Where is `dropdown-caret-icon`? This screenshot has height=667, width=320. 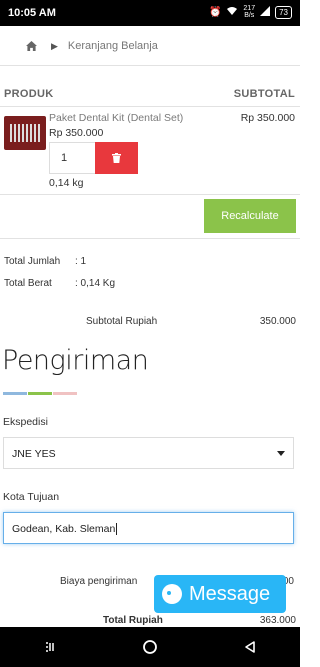 dropdown-caret-icon is located at coordinates (281, 453).